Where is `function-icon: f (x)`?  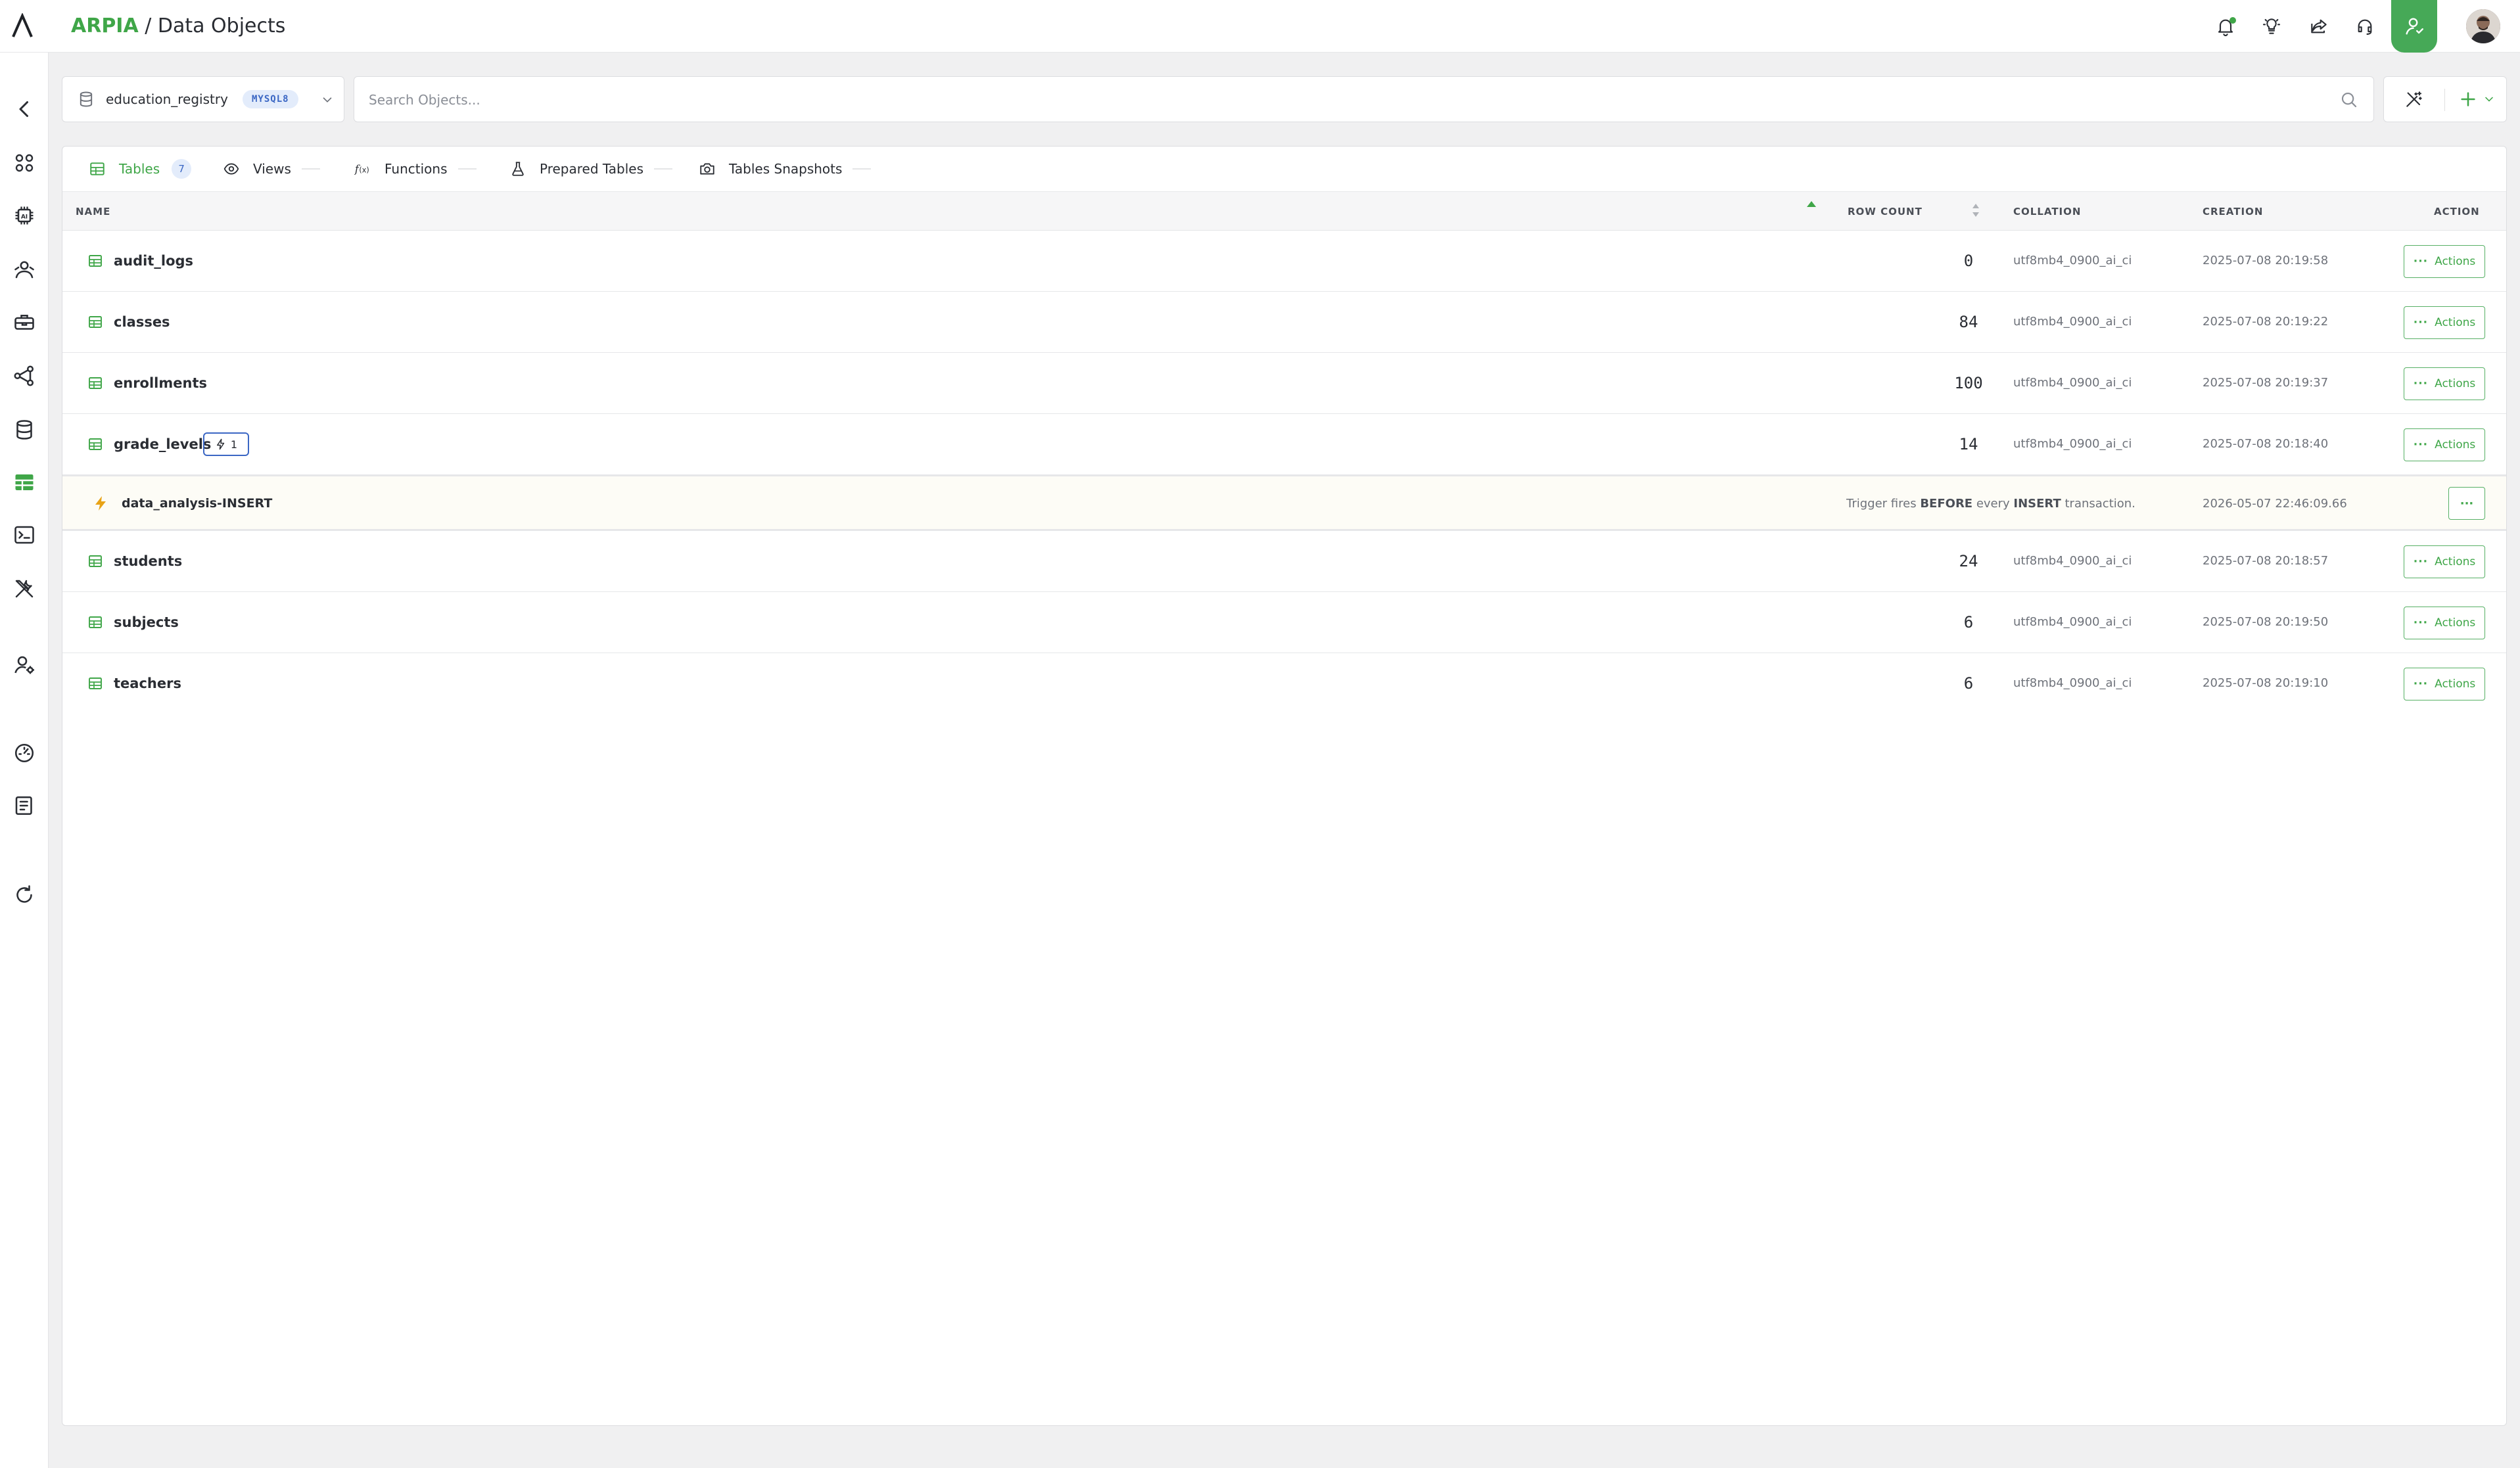
function-icon: f (x) is located at coordinates (361, 169).